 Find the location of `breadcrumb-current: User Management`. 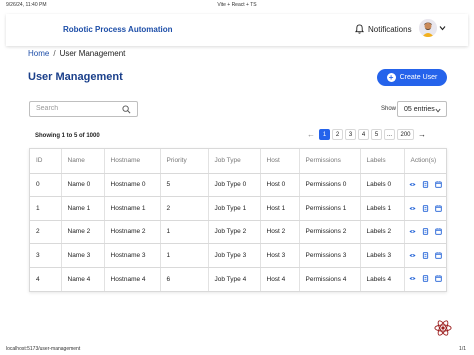

breadcrumb-current: User Management is located at coordinates (92, 53).